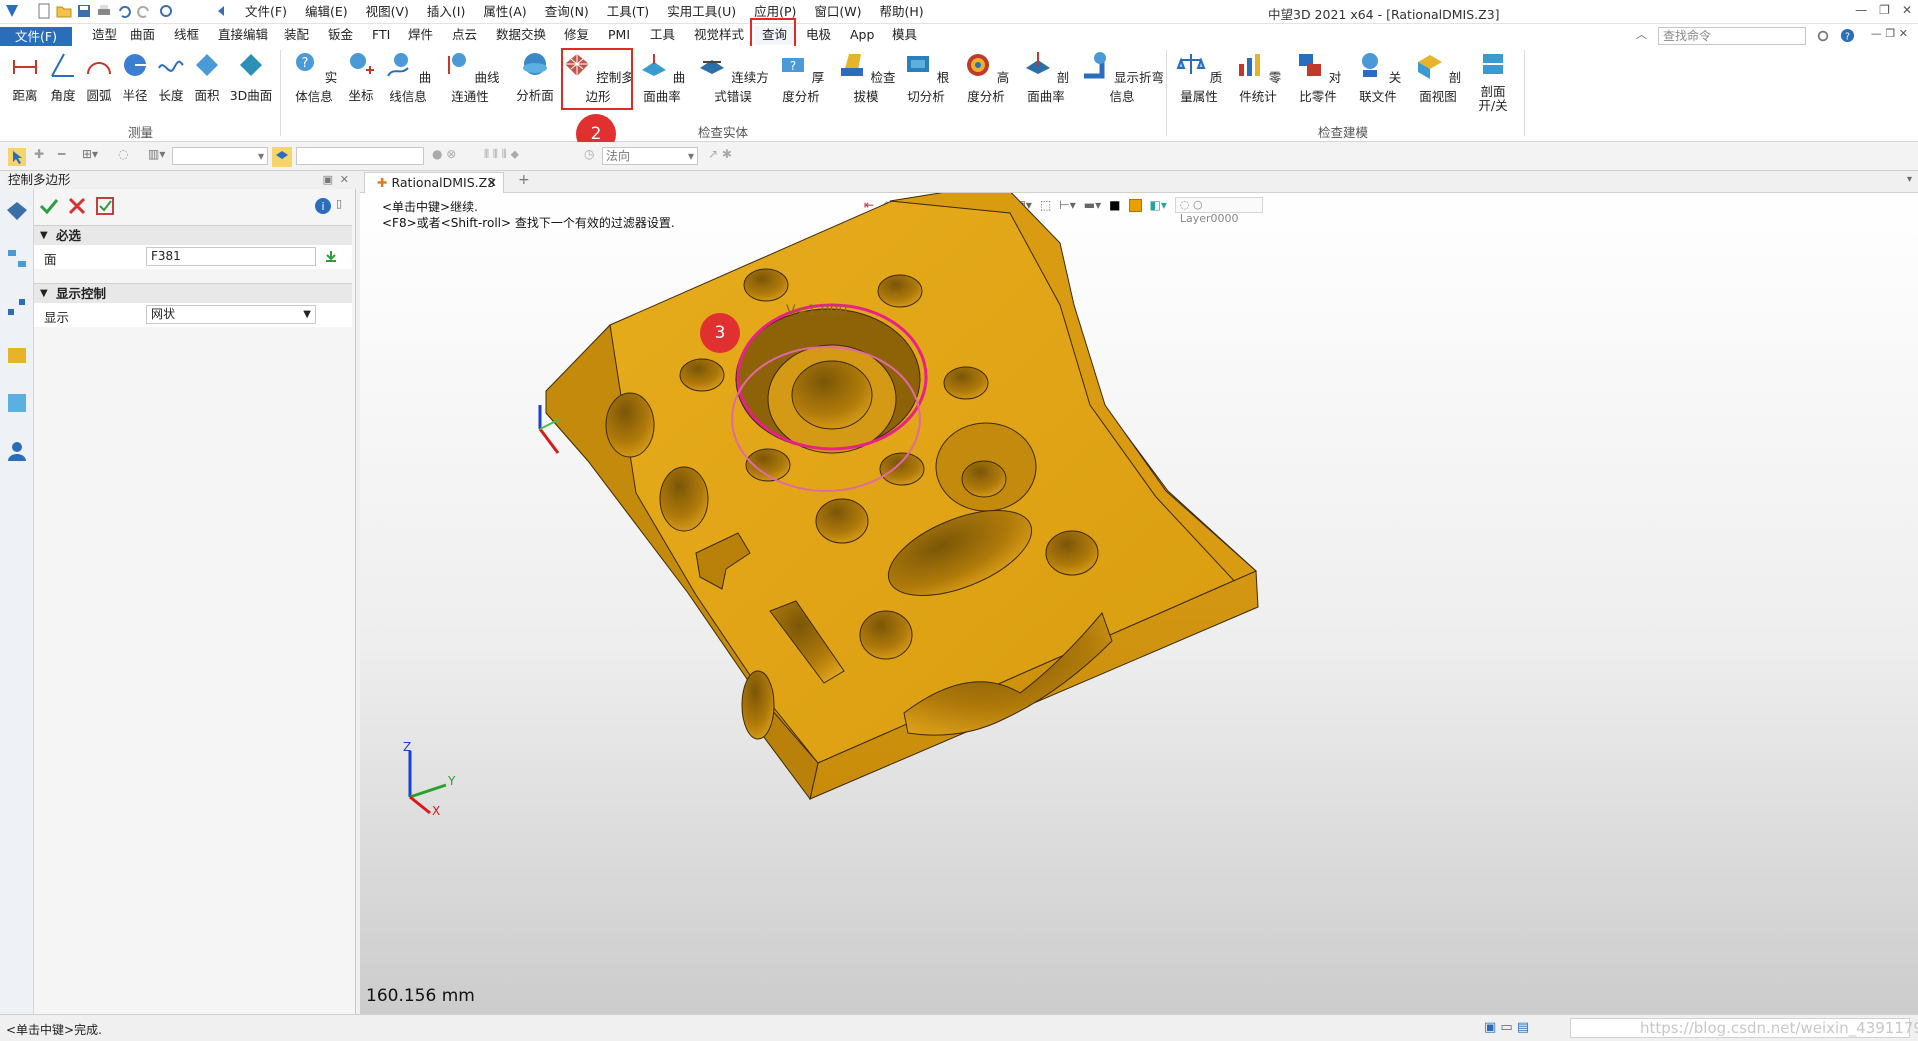 The height and width of the screenshot is (1041, 1918). What do you see at coordinates (166, 11) in the screenshot?
I see `refresh-icon` at bounding box center [166, 11].